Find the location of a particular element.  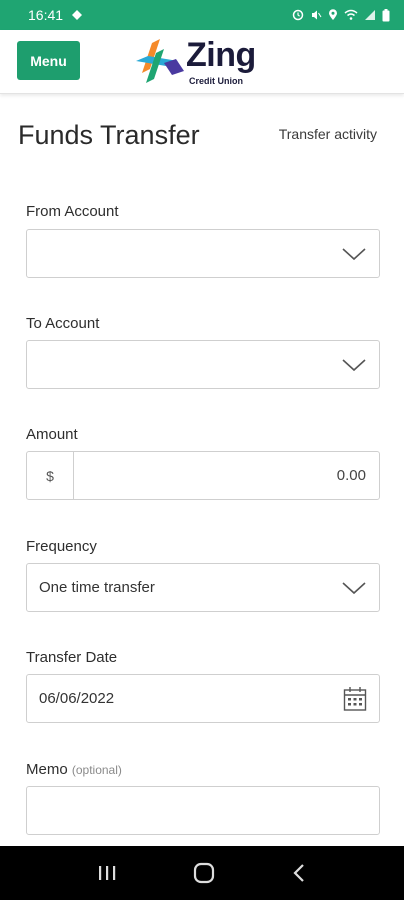

memo-optional-hint: (optional) is located at coordinates (96, 770).